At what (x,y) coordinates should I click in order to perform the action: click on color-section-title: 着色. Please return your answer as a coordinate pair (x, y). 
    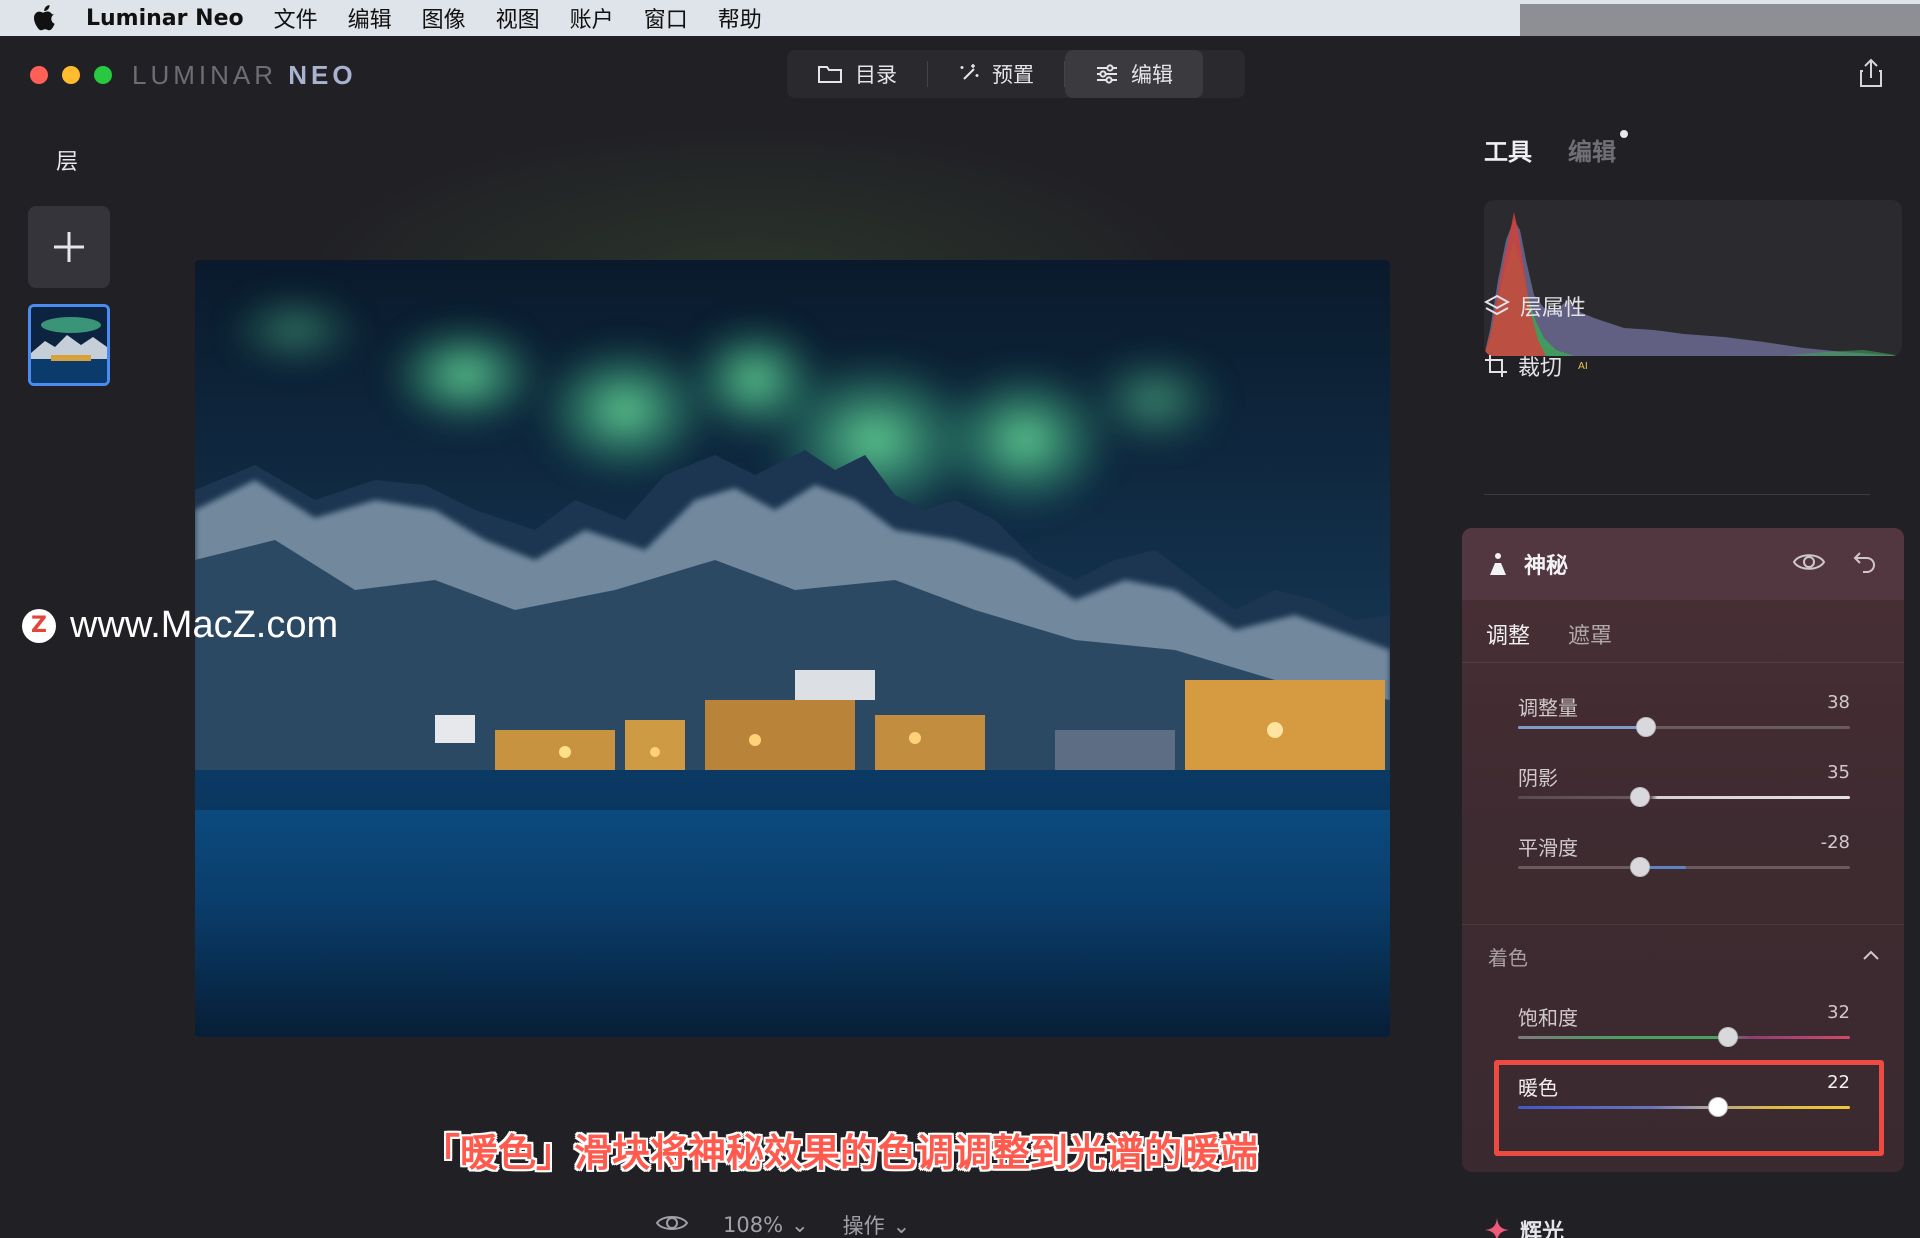
    Looking at the image, I should click on (1508, 956).